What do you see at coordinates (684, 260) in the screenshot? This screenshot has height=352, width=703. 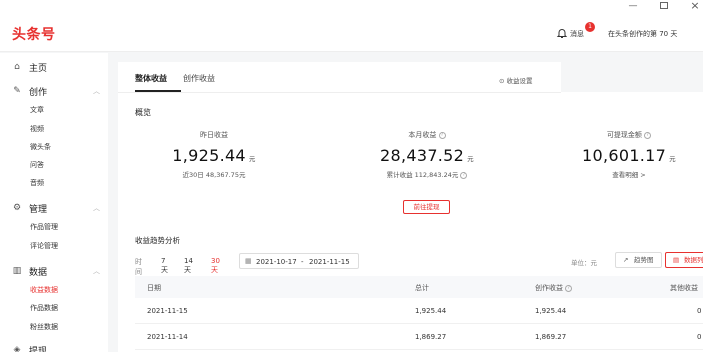 I see `data-list-button: ▤ 数据列` at bounding box center [684, 260].